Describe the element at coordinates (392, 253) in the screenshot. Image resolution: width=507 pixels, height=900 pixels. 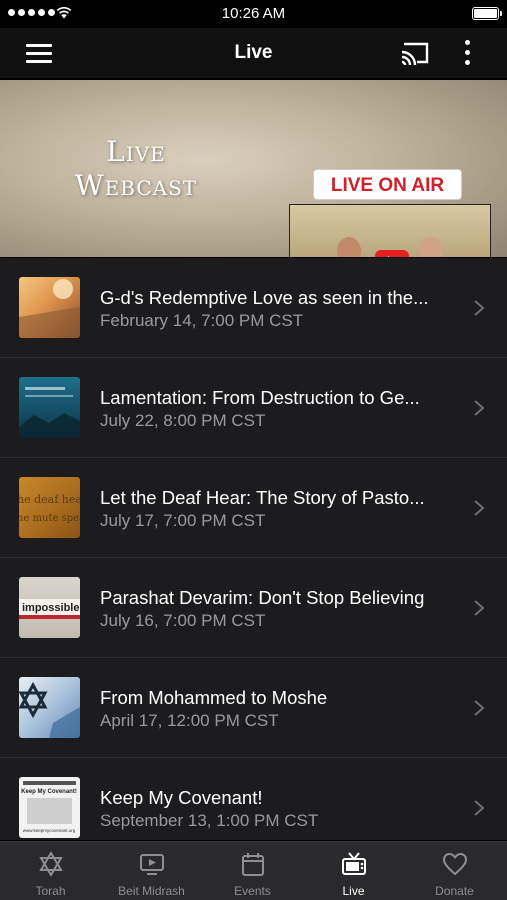
I see `play-icon` at that location.